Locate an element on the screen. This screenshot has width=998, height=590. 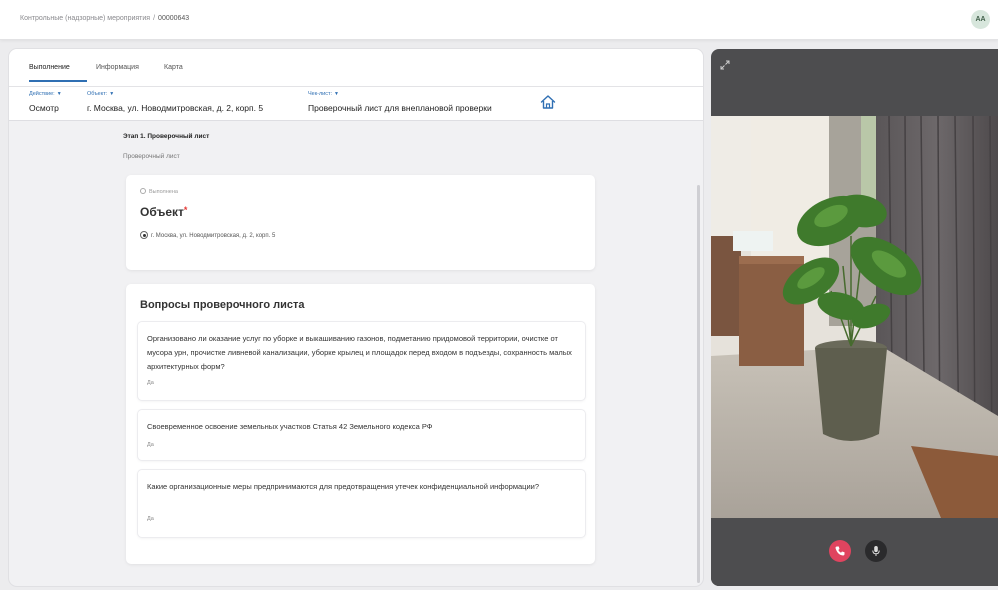
end-call-button is located at coordinates (840, 551).